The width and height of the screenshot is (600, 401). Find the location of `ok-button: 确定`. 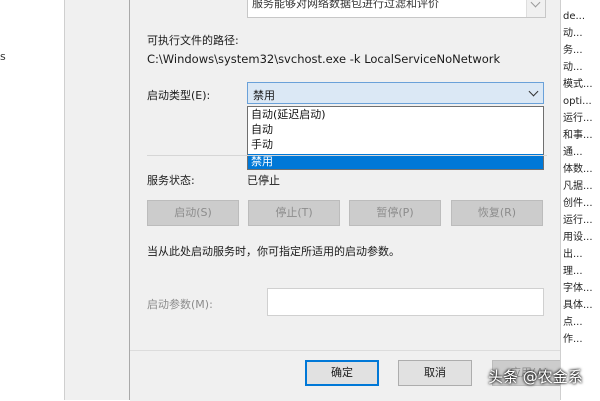

ok-button: 确定 is located at coordinates (342, 373).